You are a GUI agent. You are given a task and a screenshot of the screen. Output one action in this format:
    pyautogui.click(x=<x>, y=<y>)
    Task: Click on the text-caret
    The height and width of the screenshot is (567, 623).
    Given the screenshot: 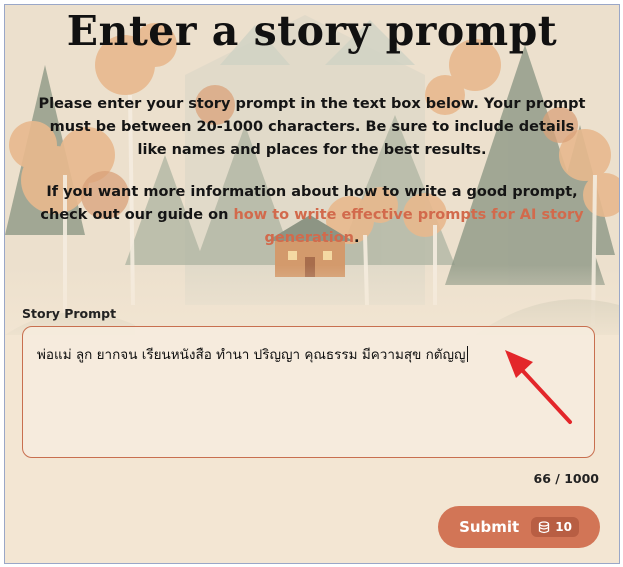 What is the action you would take?
    pyautogui.click(x=467, y=354)
    